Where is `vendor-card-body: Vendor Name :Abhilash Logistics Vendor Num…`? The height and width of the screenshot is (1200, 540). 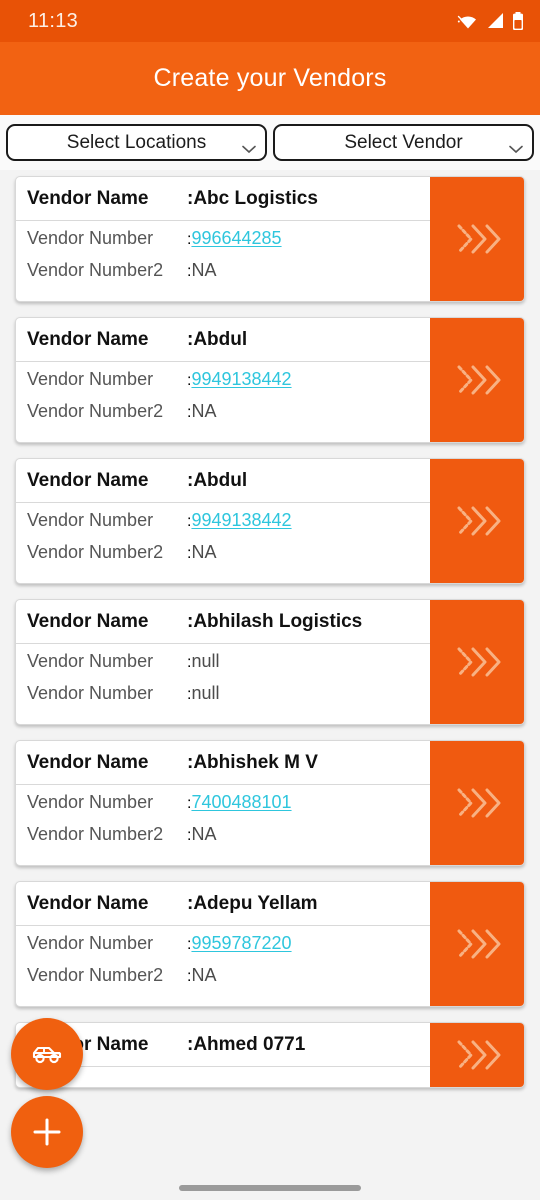
vendor-card-body: Vendor Name :Abhilash Logistics Vendor Num… is located at coordinates (223, 662).